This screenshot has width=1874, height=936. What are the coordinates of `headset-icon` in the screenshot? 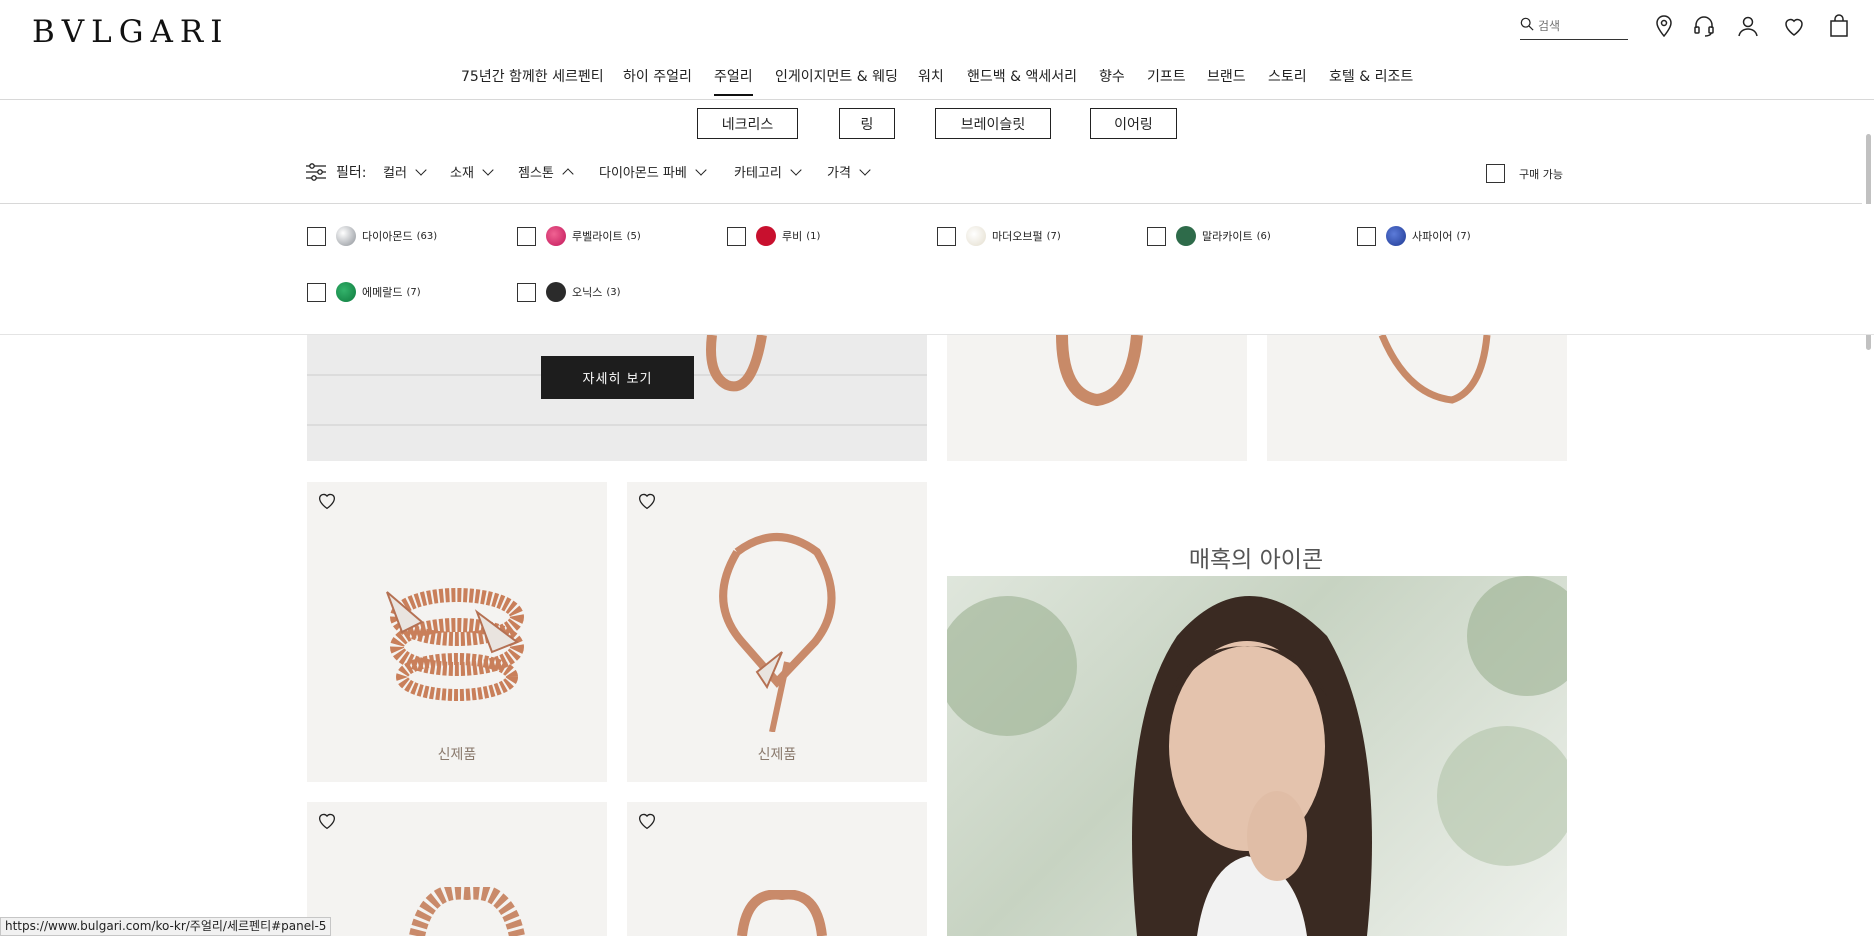 It's located at (1704, 26).